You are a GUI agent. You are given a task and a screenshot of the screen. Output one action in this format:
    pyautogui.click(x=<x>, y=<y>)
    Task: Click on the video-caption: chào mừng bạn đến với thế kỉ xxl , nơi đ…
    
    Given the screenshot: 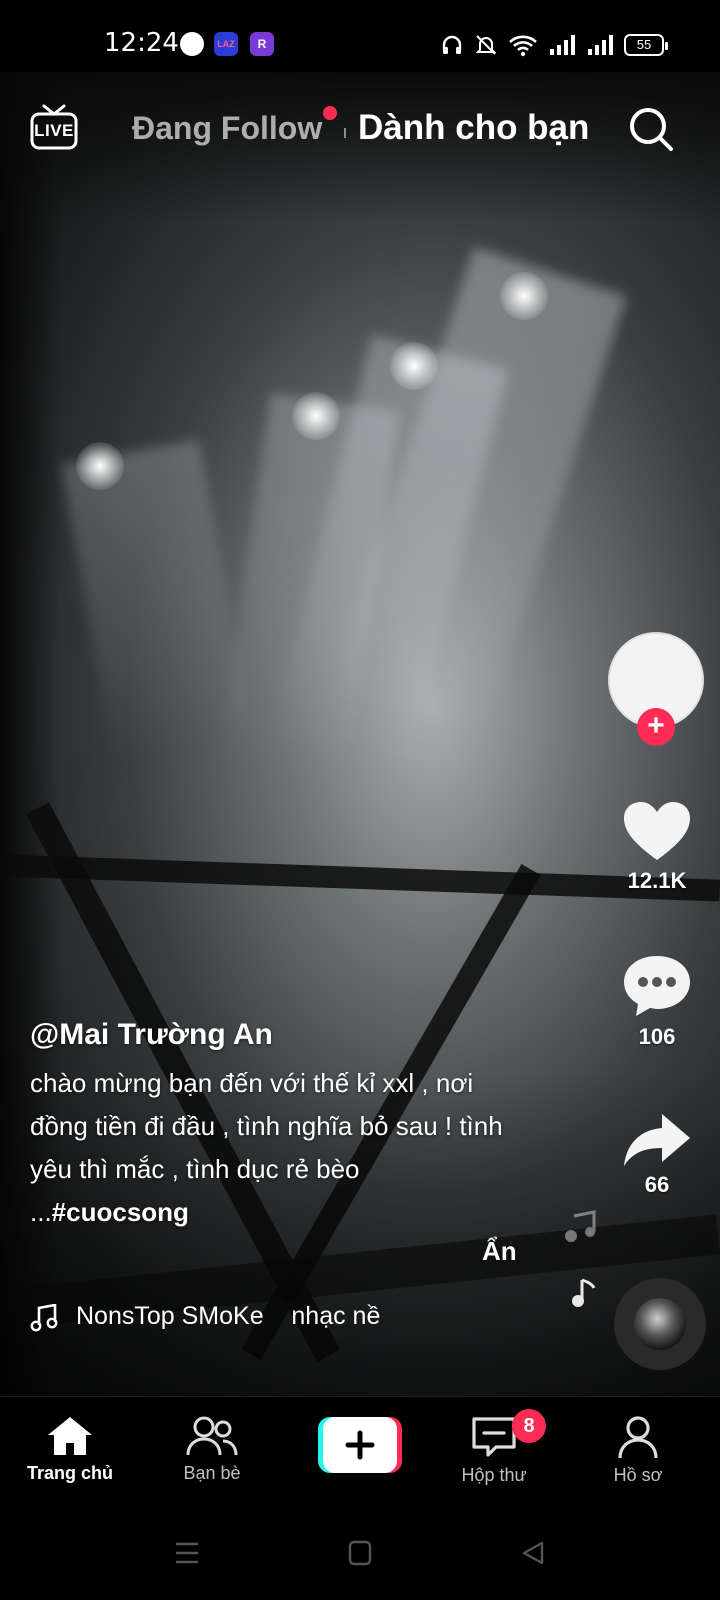 What is the action you would take?
    pyautogui.click(x=270, y=1148)
    